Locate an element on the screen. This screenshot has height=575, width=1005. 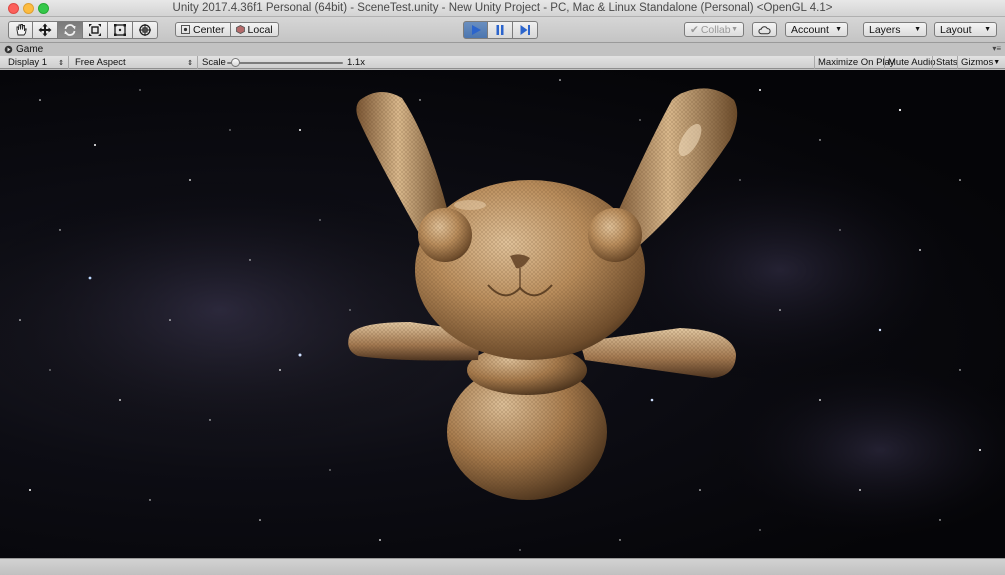
play-icon is located at coordinates (476, 30).